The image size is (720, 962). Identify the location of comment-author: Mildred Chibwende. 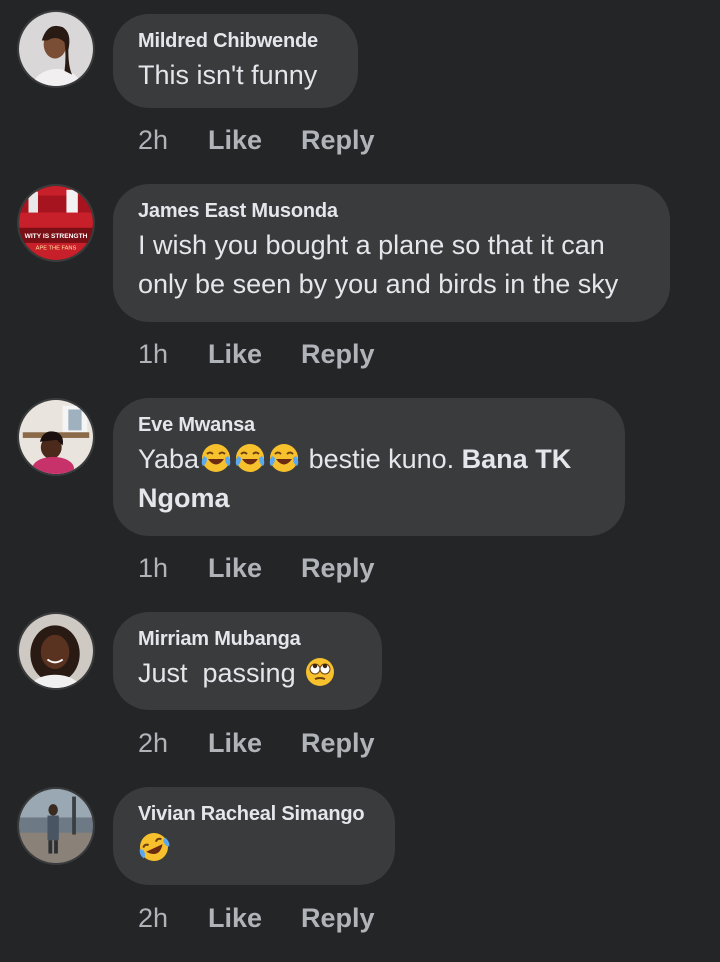
(235, 41).